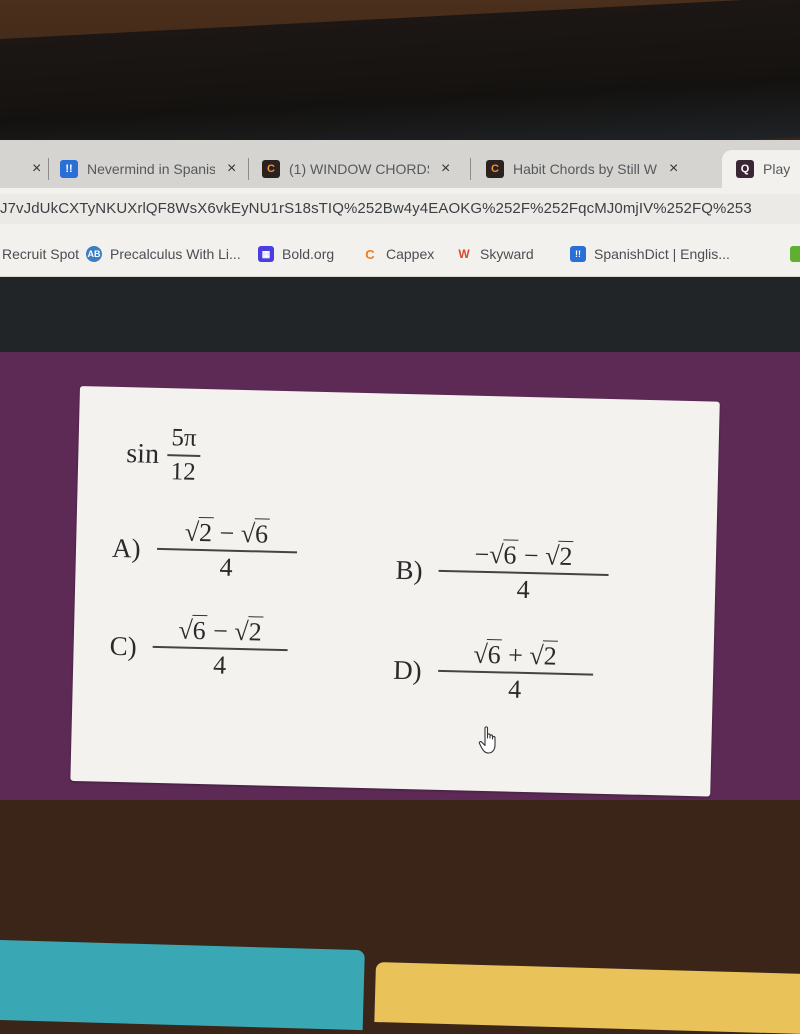  I want to click on choice-numerator: √6 + √2, so click(515, 655).